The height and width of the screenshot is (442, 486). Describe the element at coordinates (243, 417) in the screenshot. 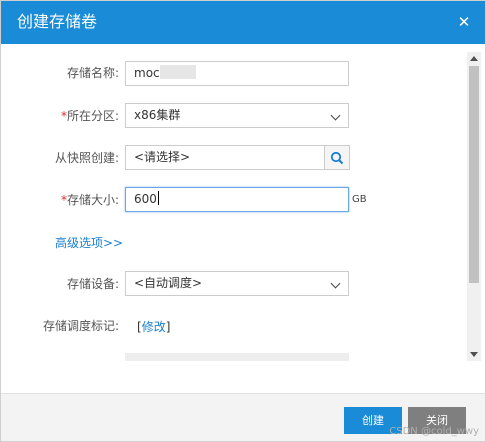

I see `dialog-footer: 创建 关闭 CSDN @cold_wwy` at that location.